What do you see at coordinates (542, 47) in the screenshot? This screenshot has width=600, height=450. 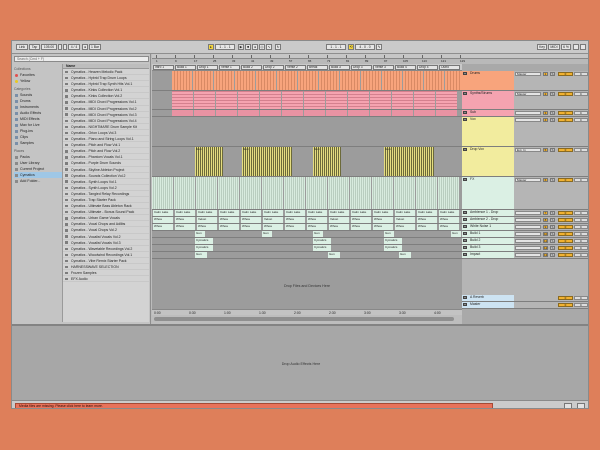 I see `key-map-button: Key` at bounding box center [542, 47].